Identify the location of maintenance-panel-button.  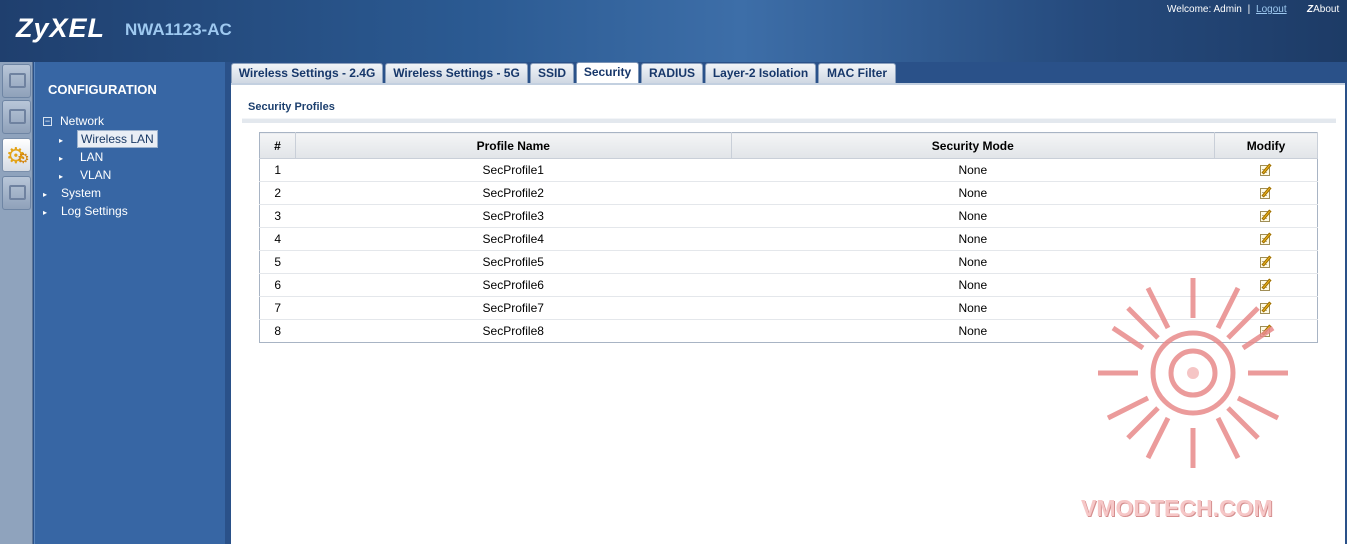
(16, 193).